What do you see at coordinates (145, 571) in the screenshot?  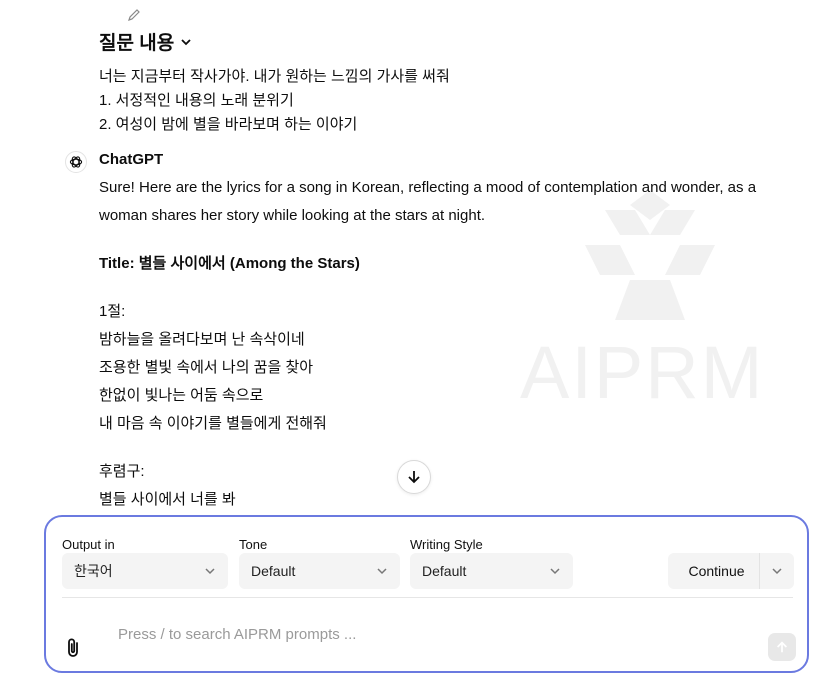 I see `output-language-select: 한국어` at bounding box center [145, 571].